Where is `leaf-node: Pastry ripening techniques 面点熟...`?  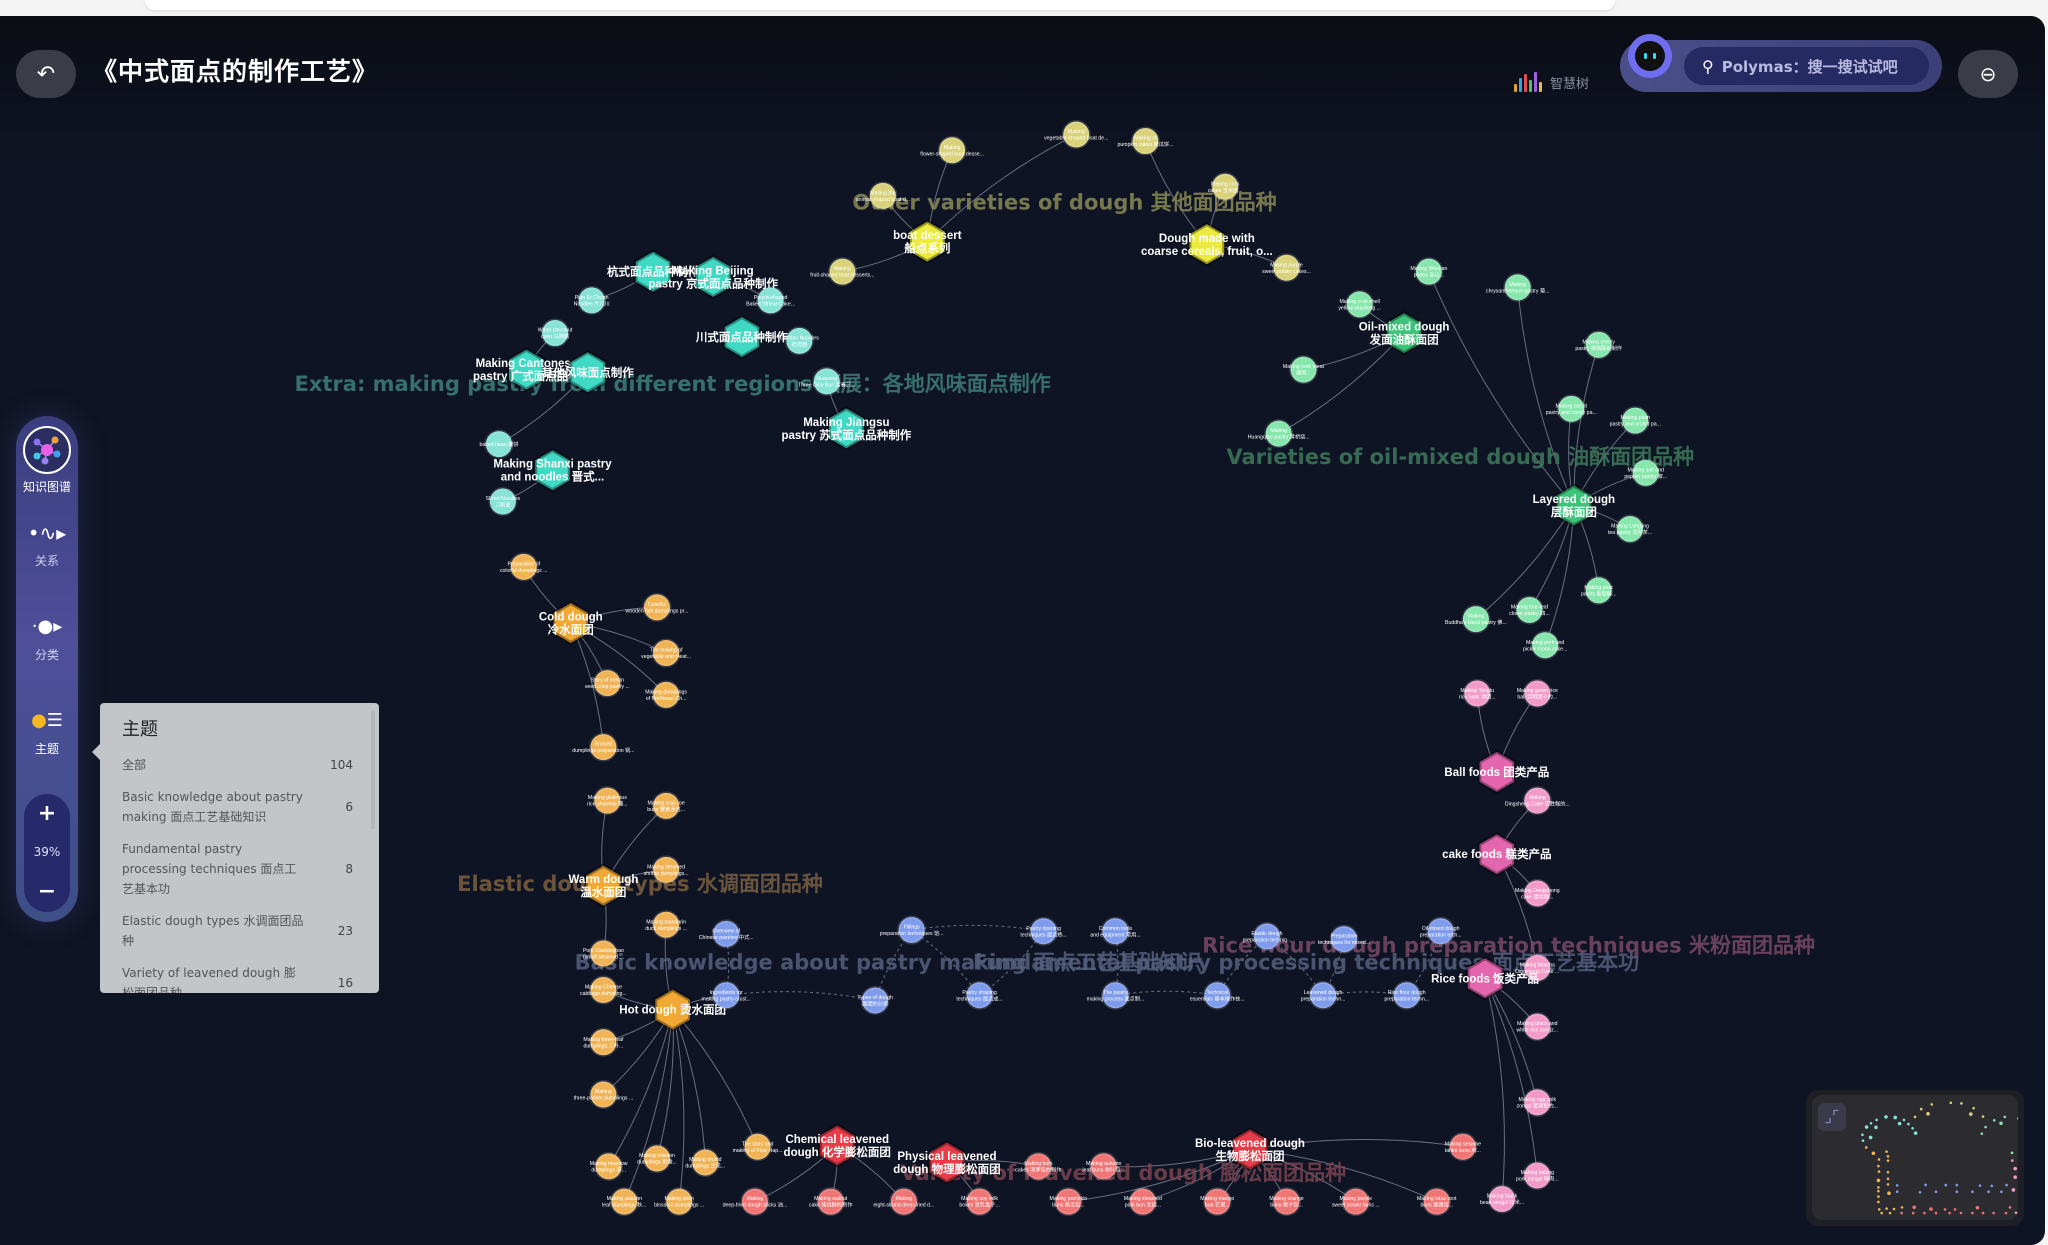 leaf-node: Pastry ripening techniques 面点熟... is located at coordinates (1043, 931).